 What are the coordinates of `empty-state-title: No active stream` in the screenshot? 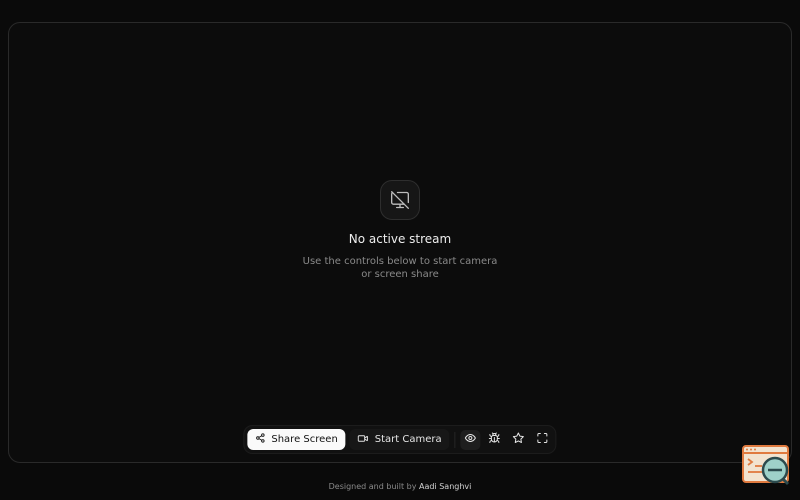 It's located at (400, 239).